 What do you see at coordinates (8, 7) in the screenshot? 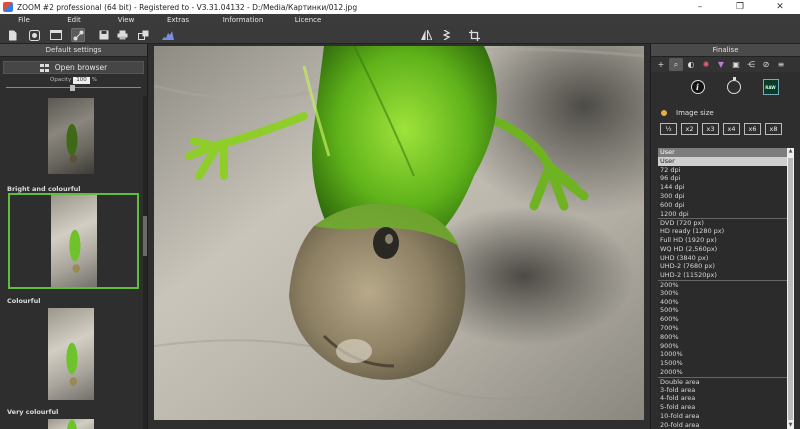
I see `app-icon` at bounding box center [8, 7].